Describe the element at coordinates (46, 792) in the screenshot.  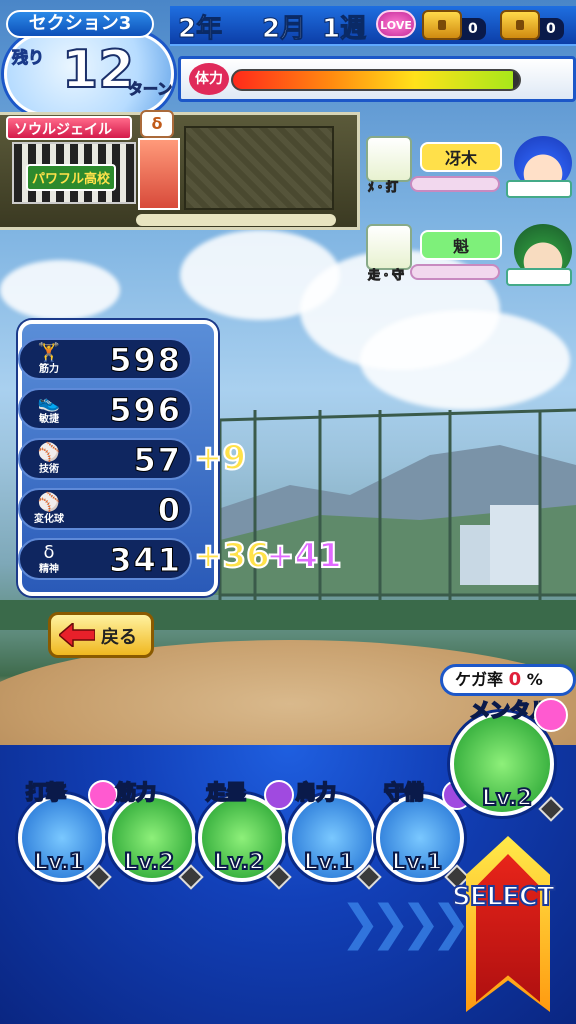
I see `training-name: 打撃` at that location.